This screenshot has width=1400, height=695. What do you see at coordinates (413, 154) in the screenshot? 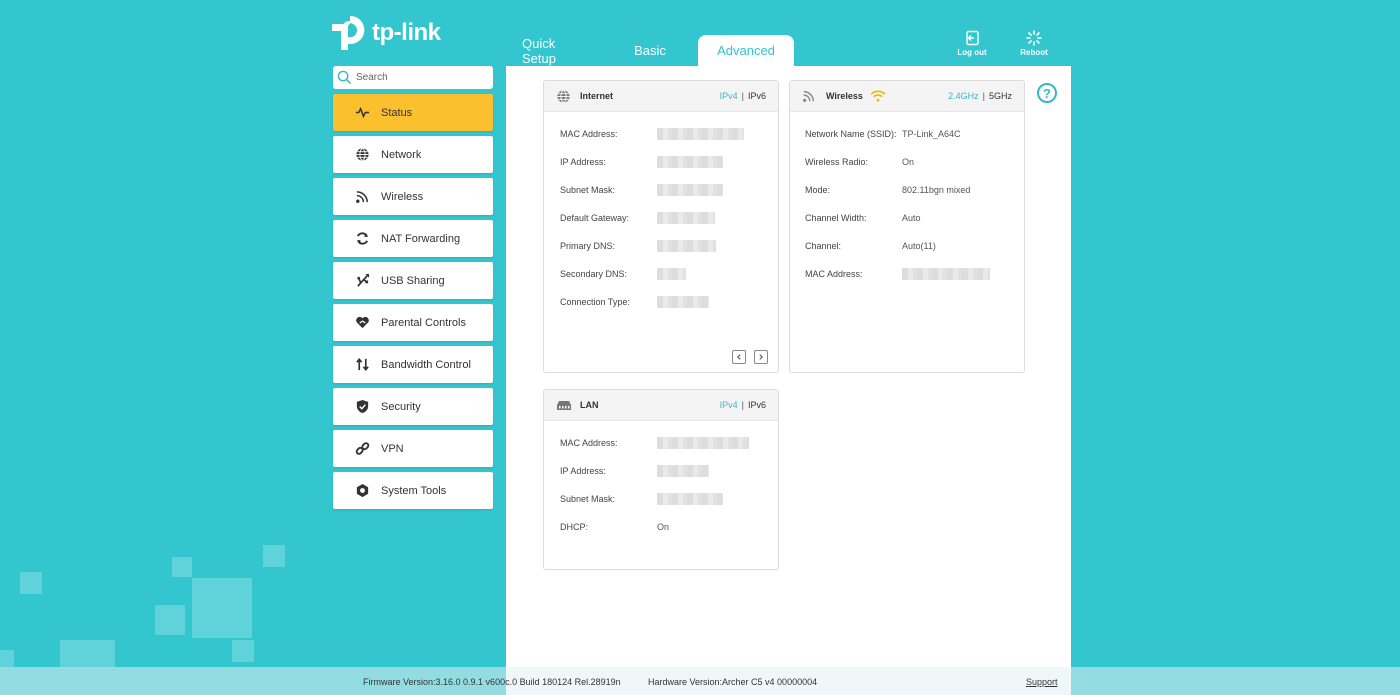
I see `sidebar-item-network: Network` at bounding box center [413, 154].